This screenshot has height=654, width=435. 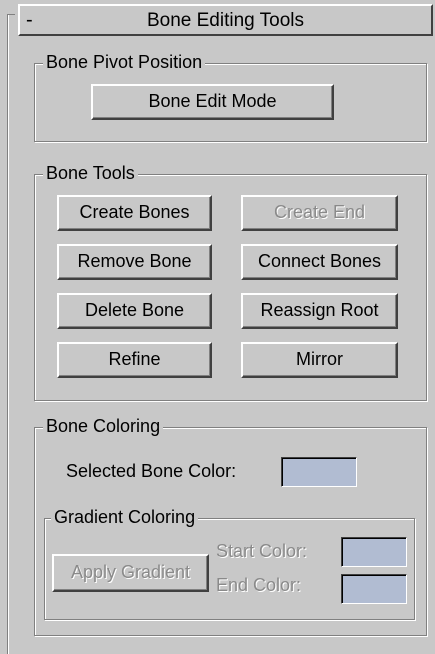 What do you see at coordinates (262, 551) in the screenshot?
I see `start-color-label: Start Color:` at bounding box center [262, 551].